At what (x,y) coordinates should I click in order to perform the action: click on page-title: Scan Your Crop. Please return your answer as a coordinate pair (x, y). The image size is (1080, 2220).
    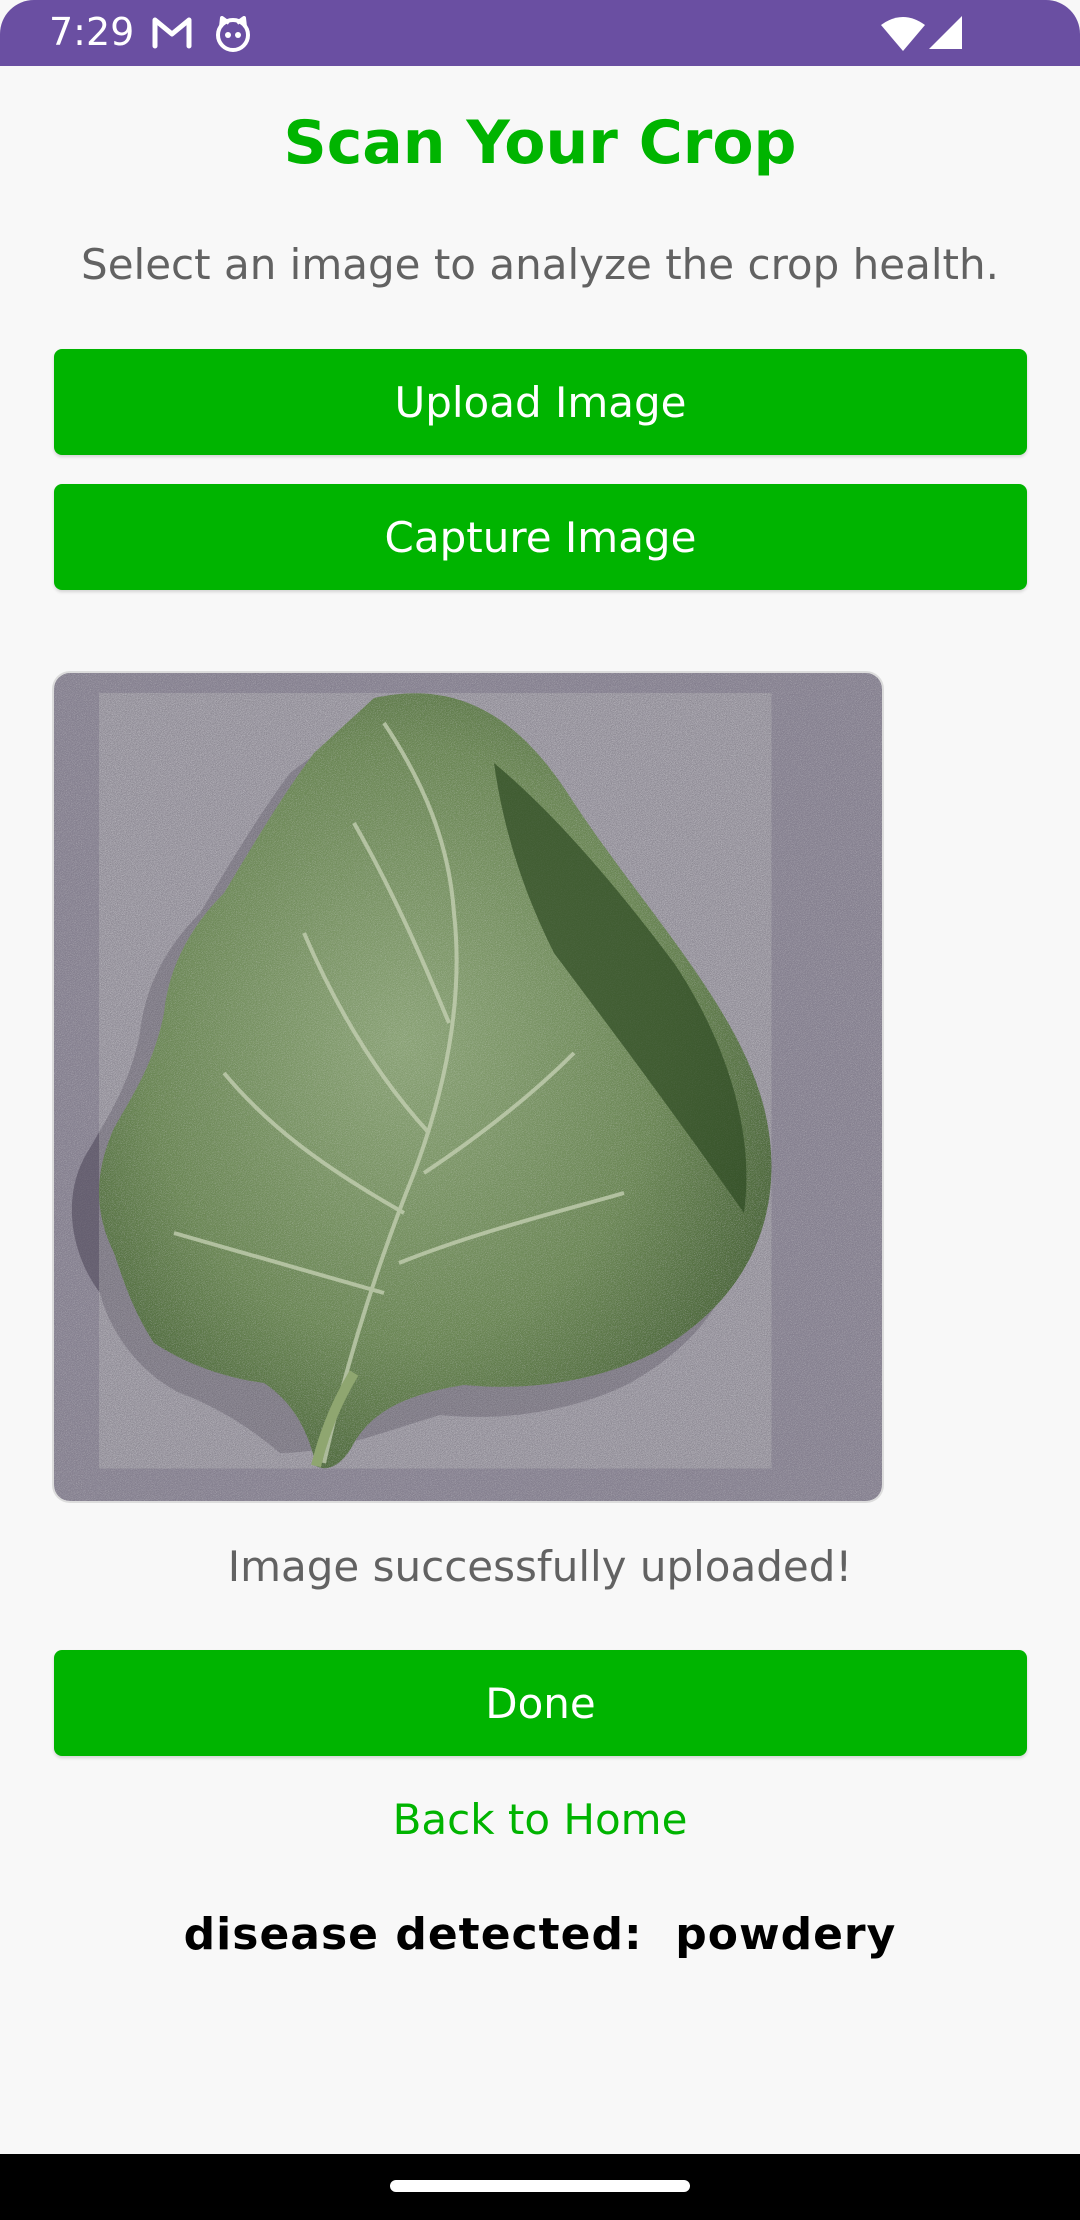
    Looking at the image, I should click on (540, 143).